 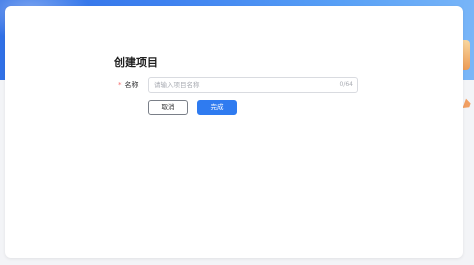 What do you see at coordinates (217, 107) in the screenshot?
I see `done-button: 完成` at bounding box center [217, 107].